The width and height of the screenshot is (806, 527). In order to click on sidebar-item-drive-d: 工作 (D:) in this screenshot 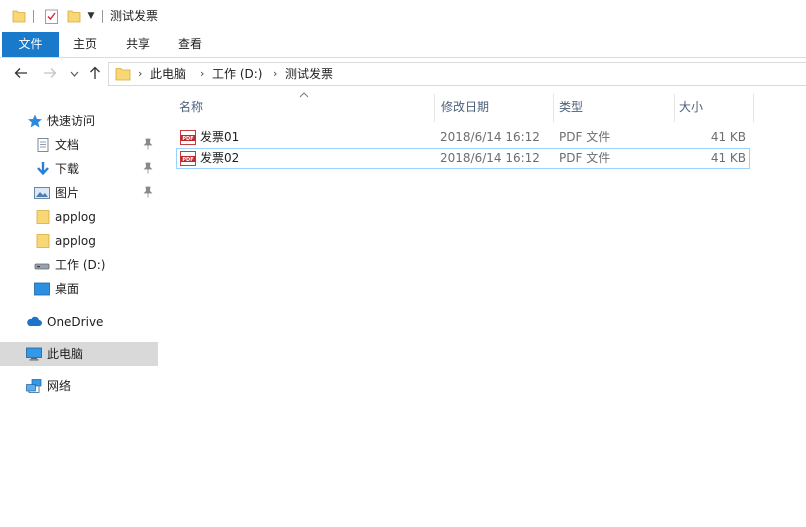, I will do `click(79, 265)`.